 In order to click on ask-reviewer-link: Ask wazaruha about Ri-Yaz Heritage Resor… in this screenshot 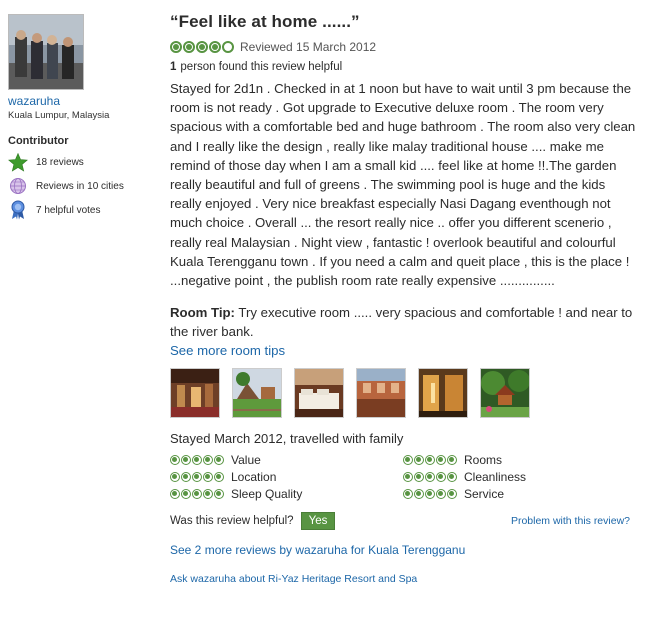, I will do `click(404, 579)`.